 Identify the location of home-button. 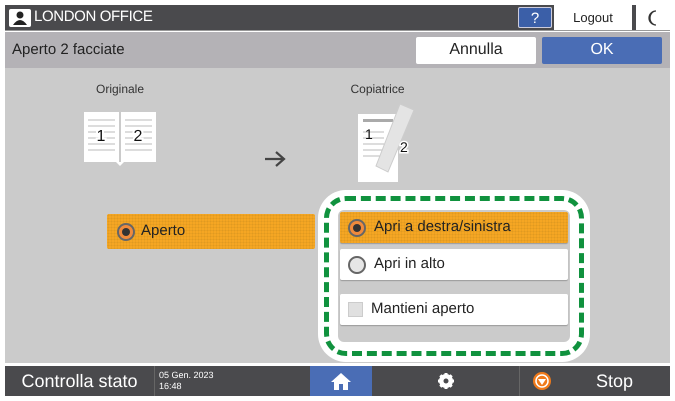
(341, 381).